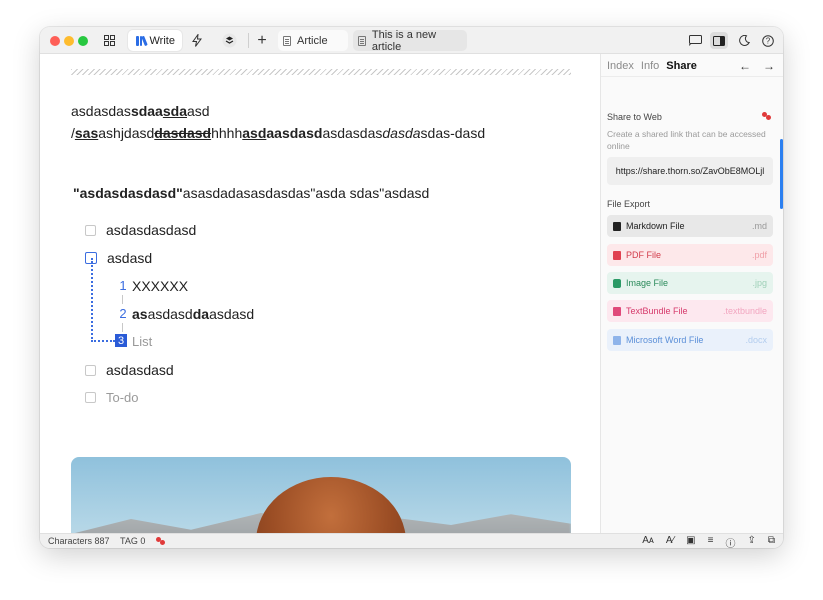  What do you see at coordinates (771, 541) in the screenshot?
I see `copy-icon: ⧉` at bounding box center [771, 541].